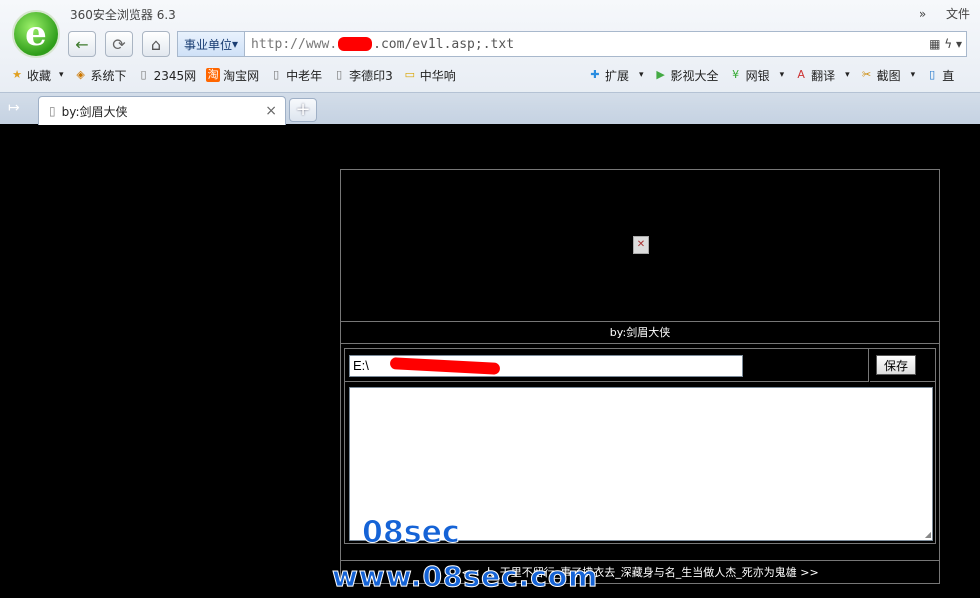  Describe the element at coordinates (271, 111) in the screenshot. I see `close-icon: ×` at that location.